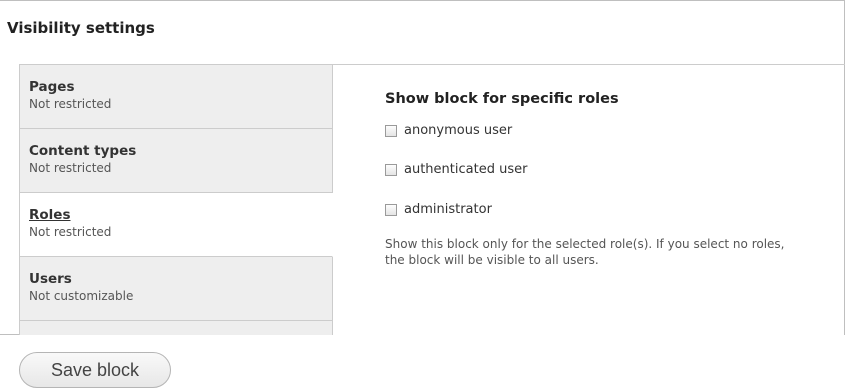  I want to click on fieldset-title: Visibility settings, so click(81, 28).